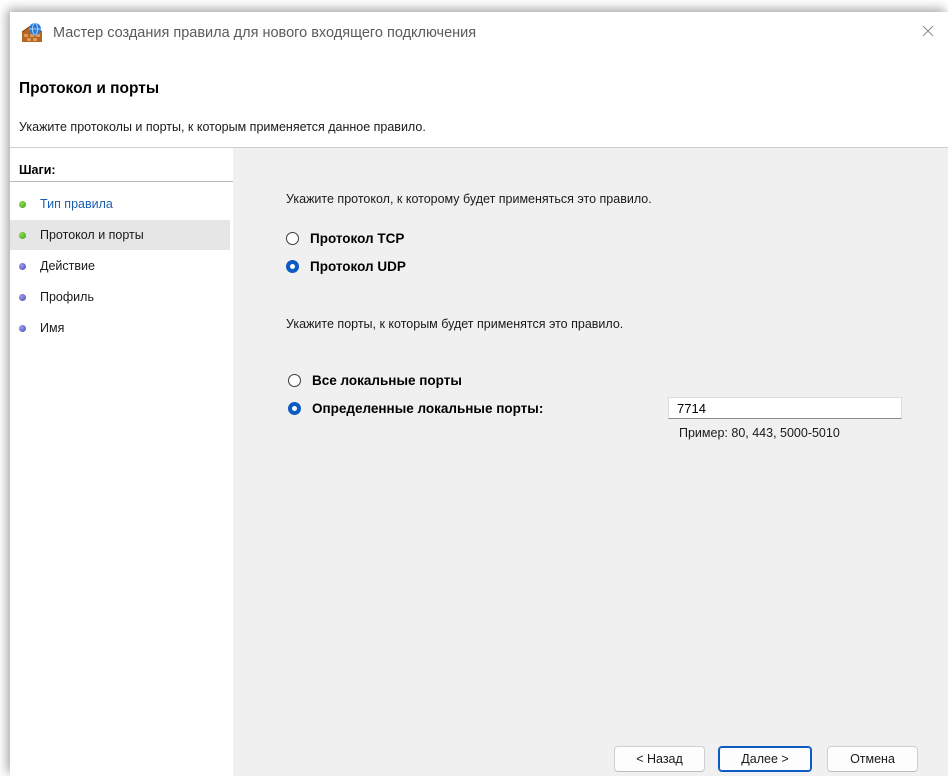 The height and width of the screenshot is (776, 948). Describe the element at coordinates (32, 33) in the screenshot. I see `firewall-icon` at that location.